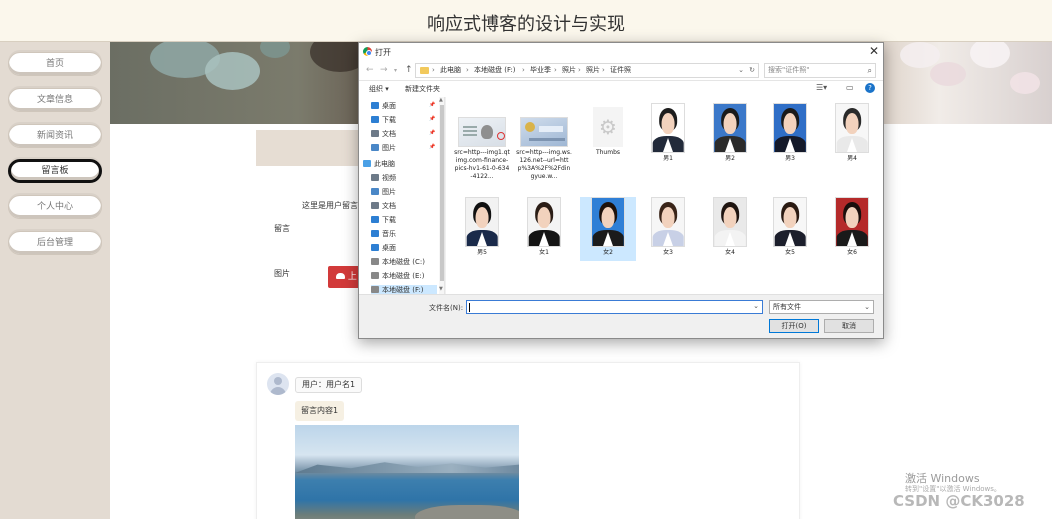 The image size is (1052, 519). Describe the element at coordinates (375, 247) in the screenshot. I see `desktop-icon` at that location.